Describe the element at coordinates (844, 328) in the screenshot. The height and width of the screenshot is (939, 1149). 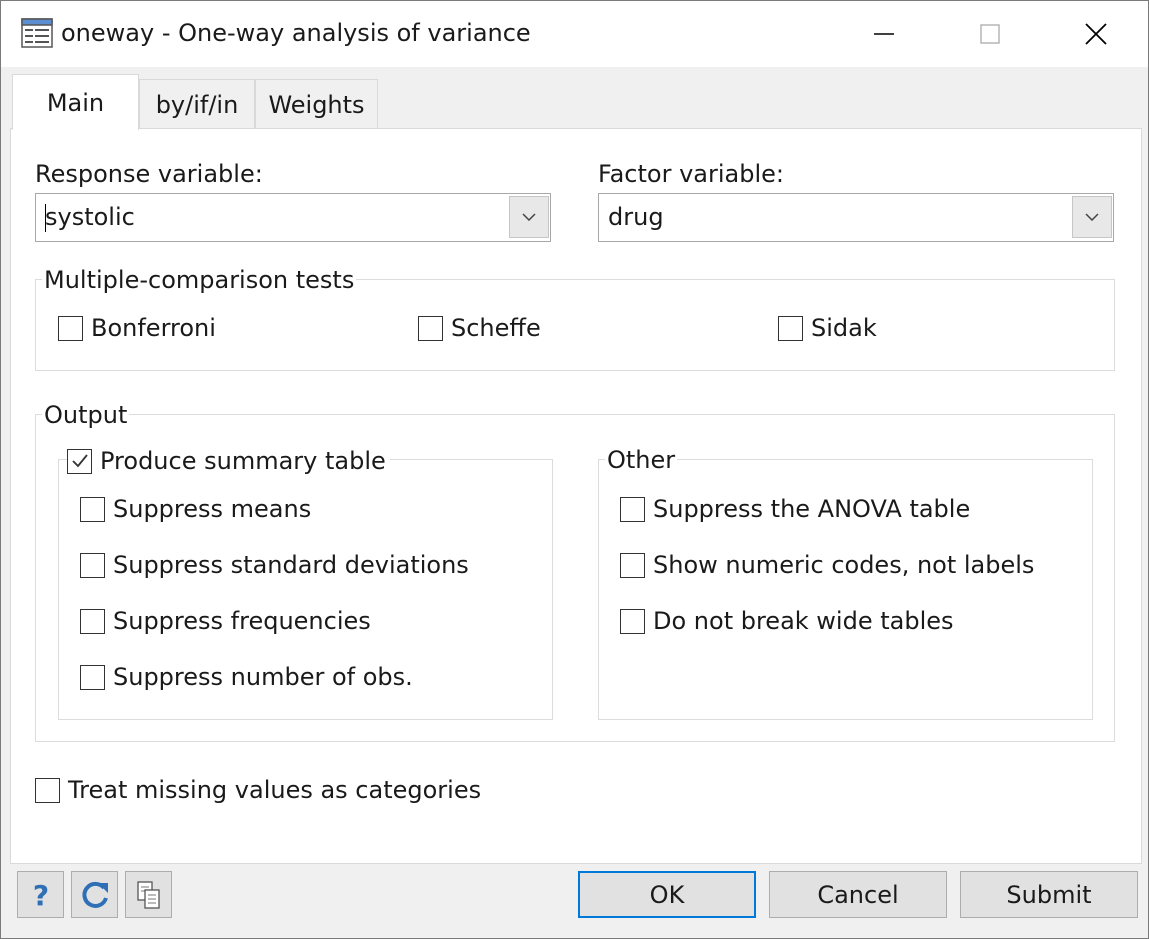
I see `sidak-label: Sidak` at that location.